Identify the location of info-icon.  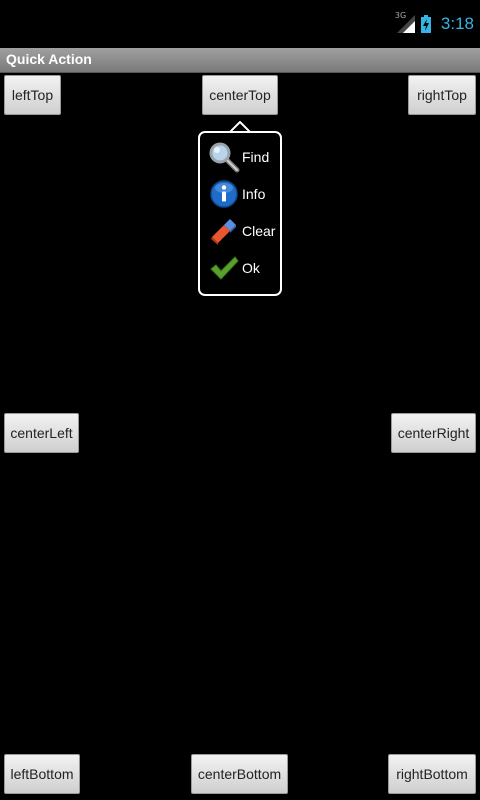
(224, 194).